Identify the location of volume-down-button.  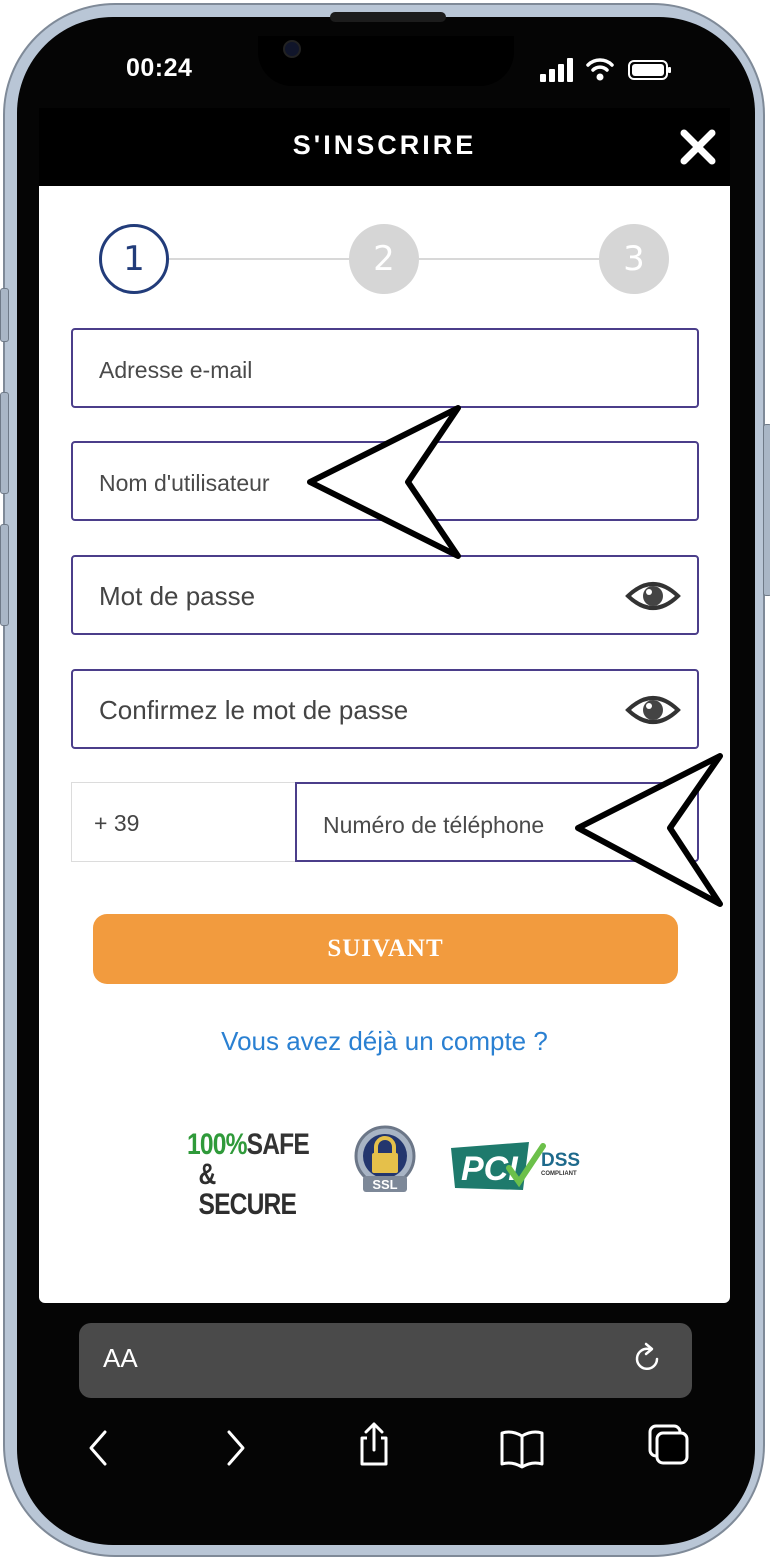
(4, 575).